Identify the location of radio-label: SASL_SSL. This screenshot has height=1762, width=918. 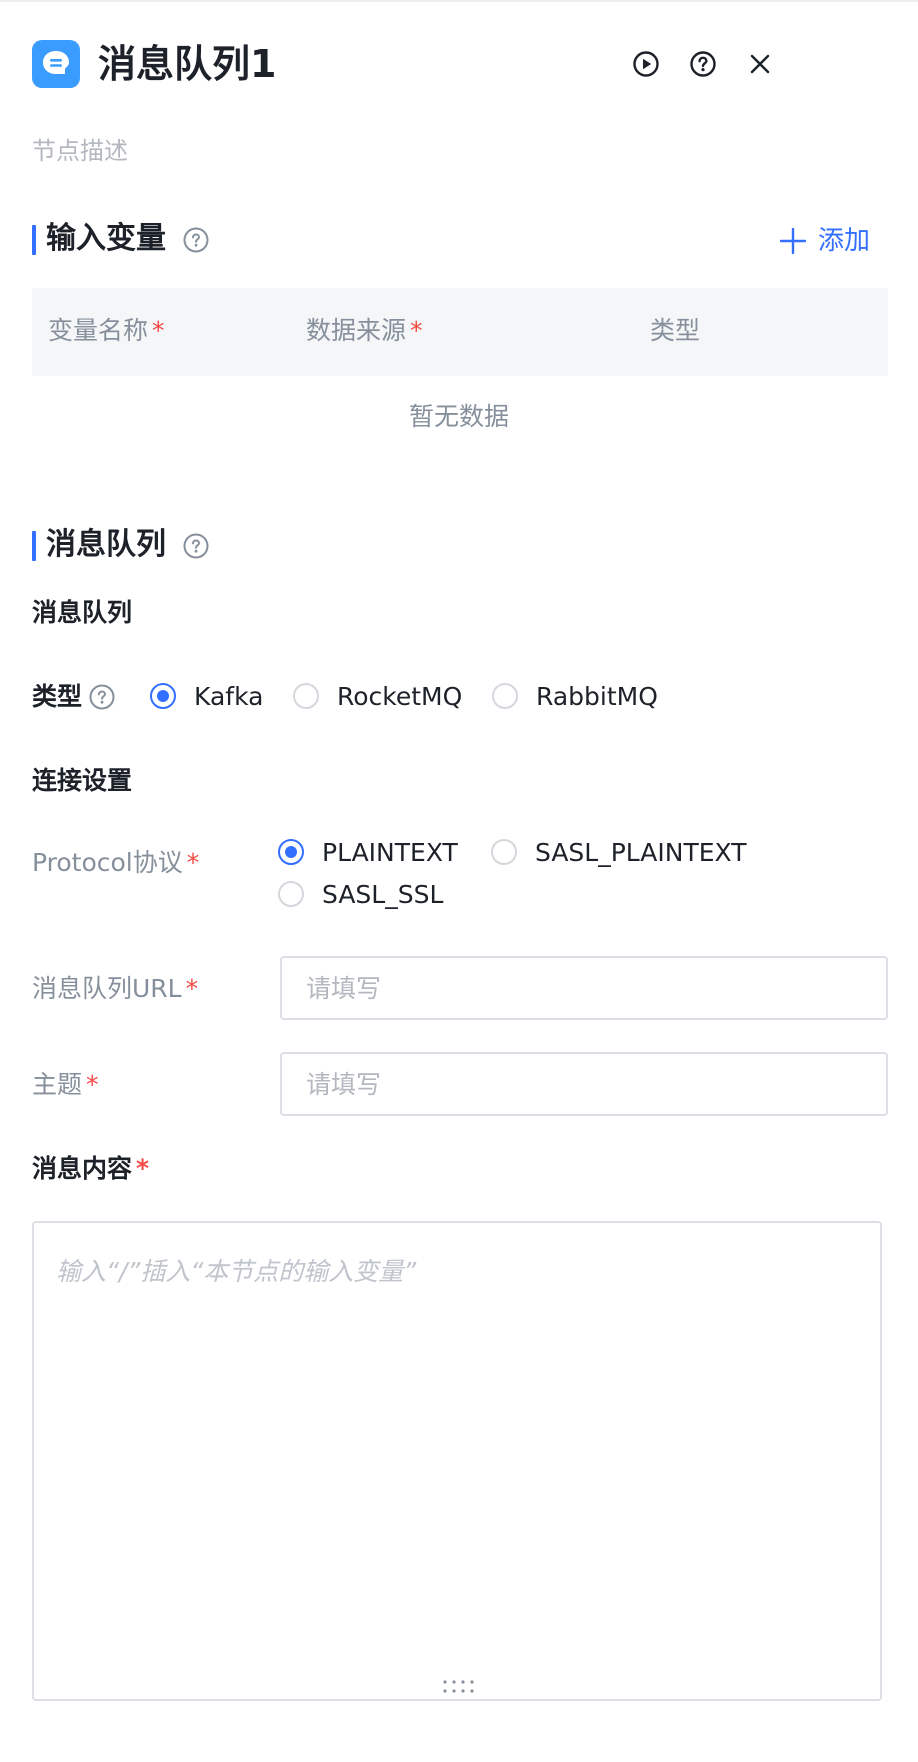
(383, 894).